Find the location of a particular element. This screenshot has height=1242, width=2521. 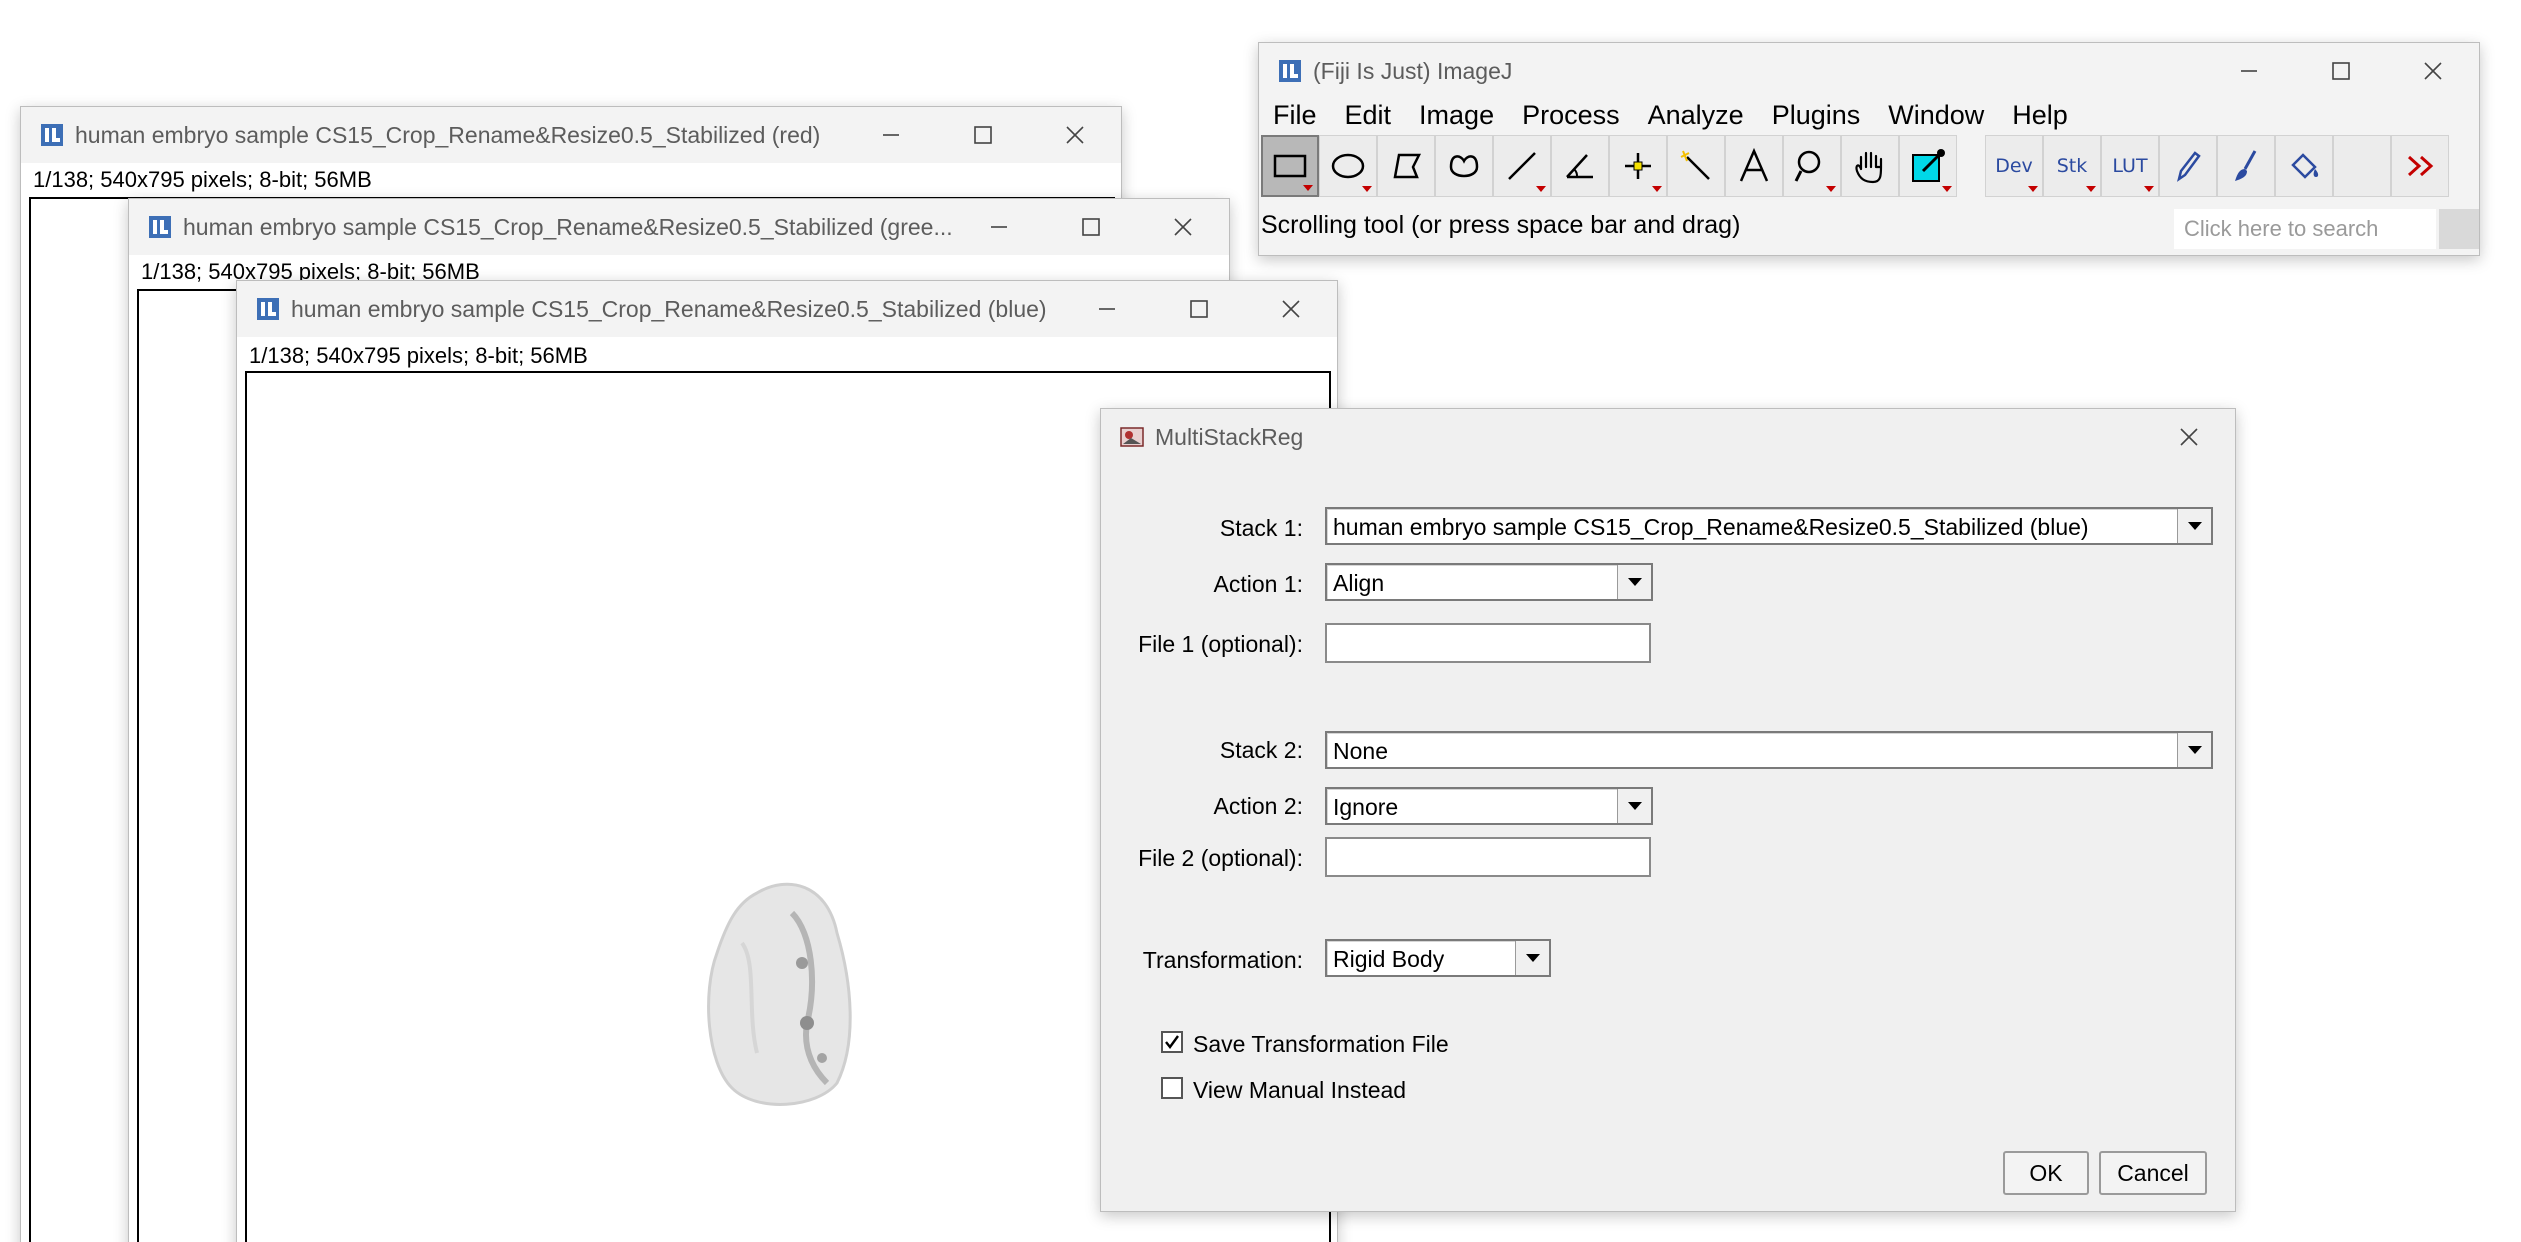

window-title: (Fiji Is Just) ImageJ is located at coordinates (1413, 70).